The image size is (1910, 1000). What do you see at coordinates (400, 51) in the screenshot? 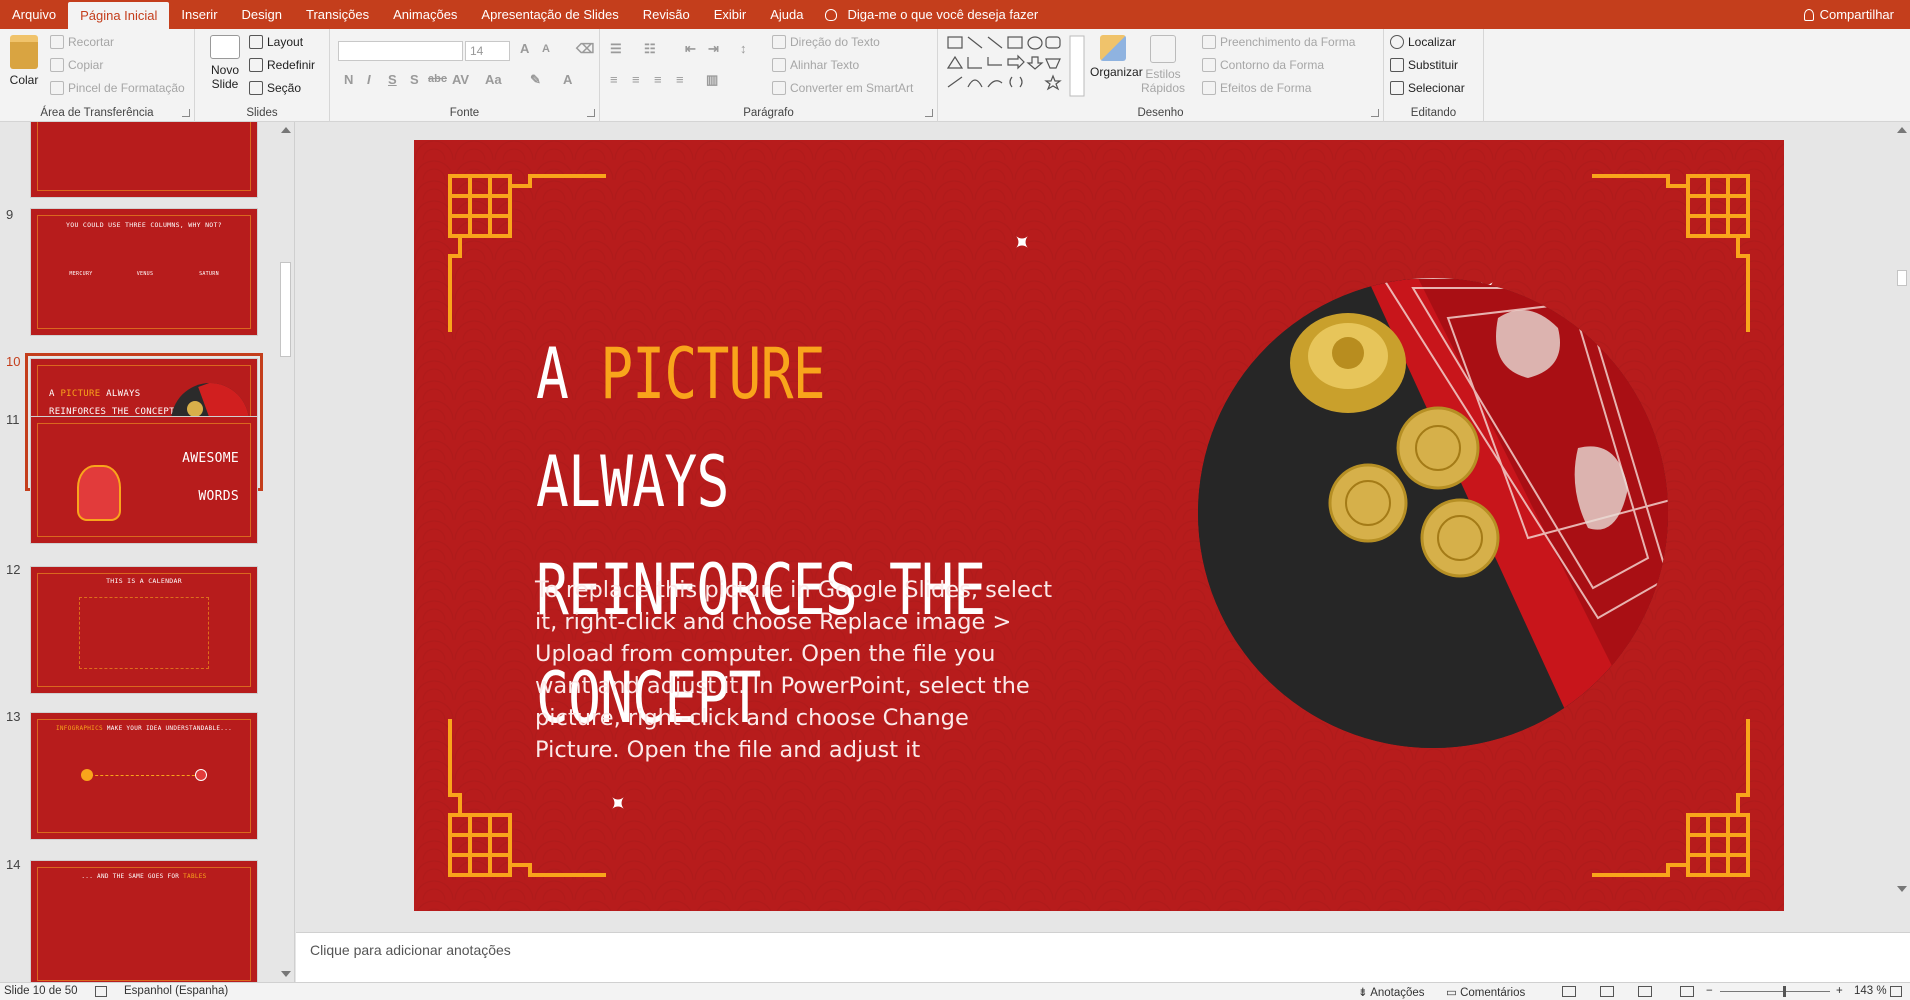
I see `font-name-combo` at bounding box center [400, 51].